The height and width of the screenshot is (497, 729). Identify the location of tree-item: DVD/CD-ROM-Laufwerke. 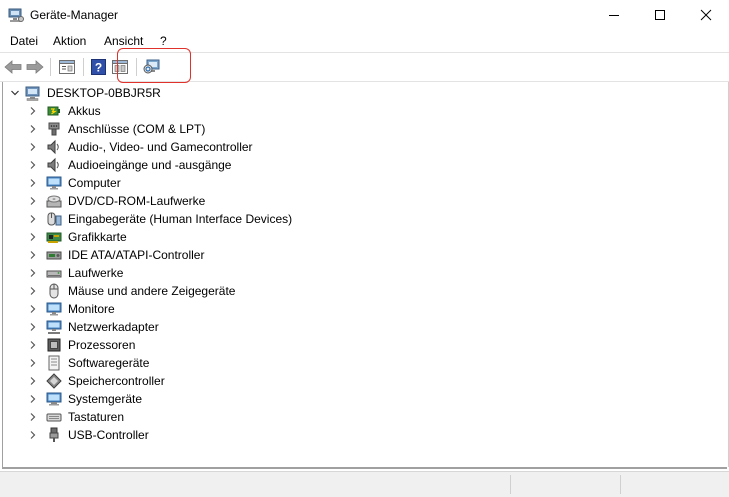
(115, 201).